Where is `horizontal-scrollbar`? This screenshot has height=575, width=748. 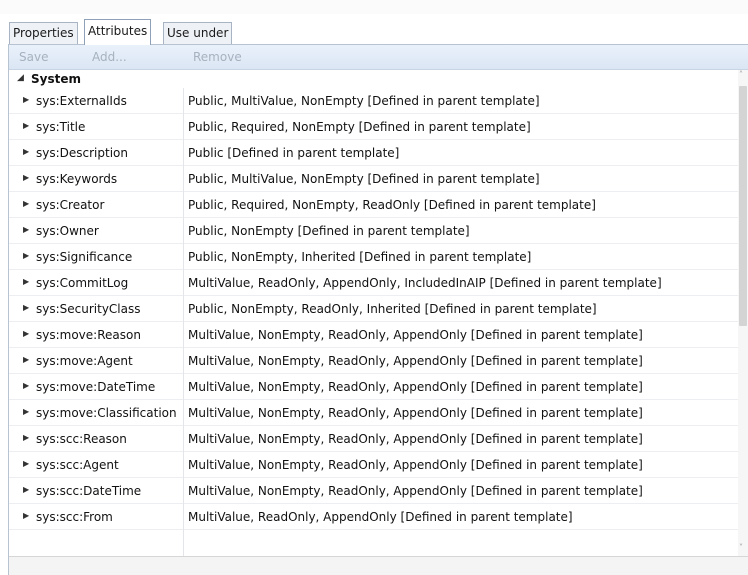 horizontal-scrollbar is located at coordinates (378, 565).